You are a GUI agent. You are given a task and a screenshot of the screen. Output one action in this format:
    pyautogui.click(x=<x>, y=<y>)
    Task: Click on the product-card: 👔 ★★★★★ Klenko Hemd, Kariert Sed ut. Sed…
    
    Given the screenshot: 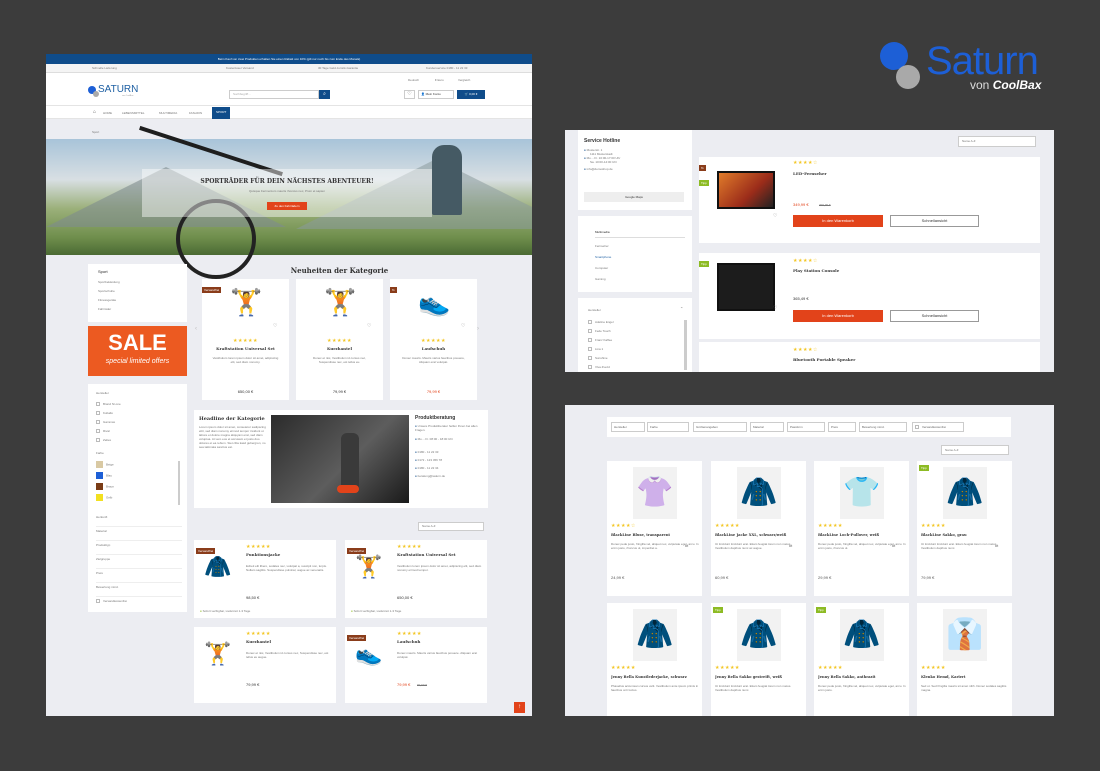 What is the action you would take?
    pyautogui.click(x=964, y=659)
    